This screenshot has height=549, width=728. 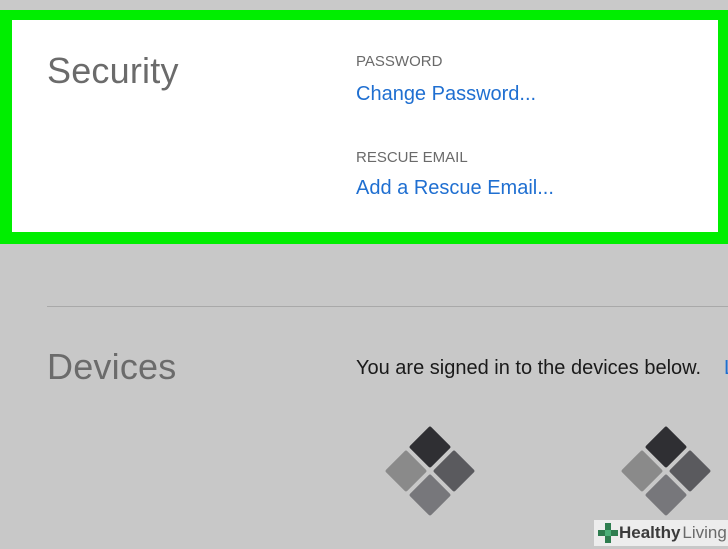 I want to click on watermark: Healthy Living, so click(x=661, y=533).